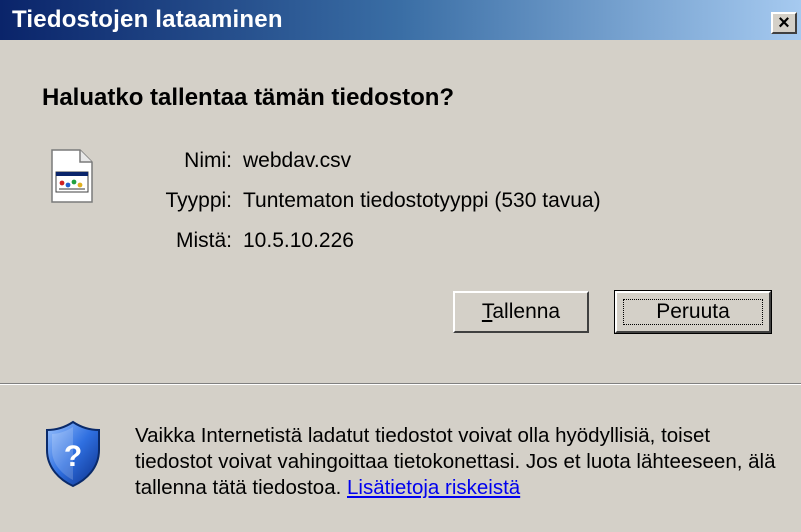  I want to click on risks-info-link: Lisätietoja riskeistä, so click(433, 487).